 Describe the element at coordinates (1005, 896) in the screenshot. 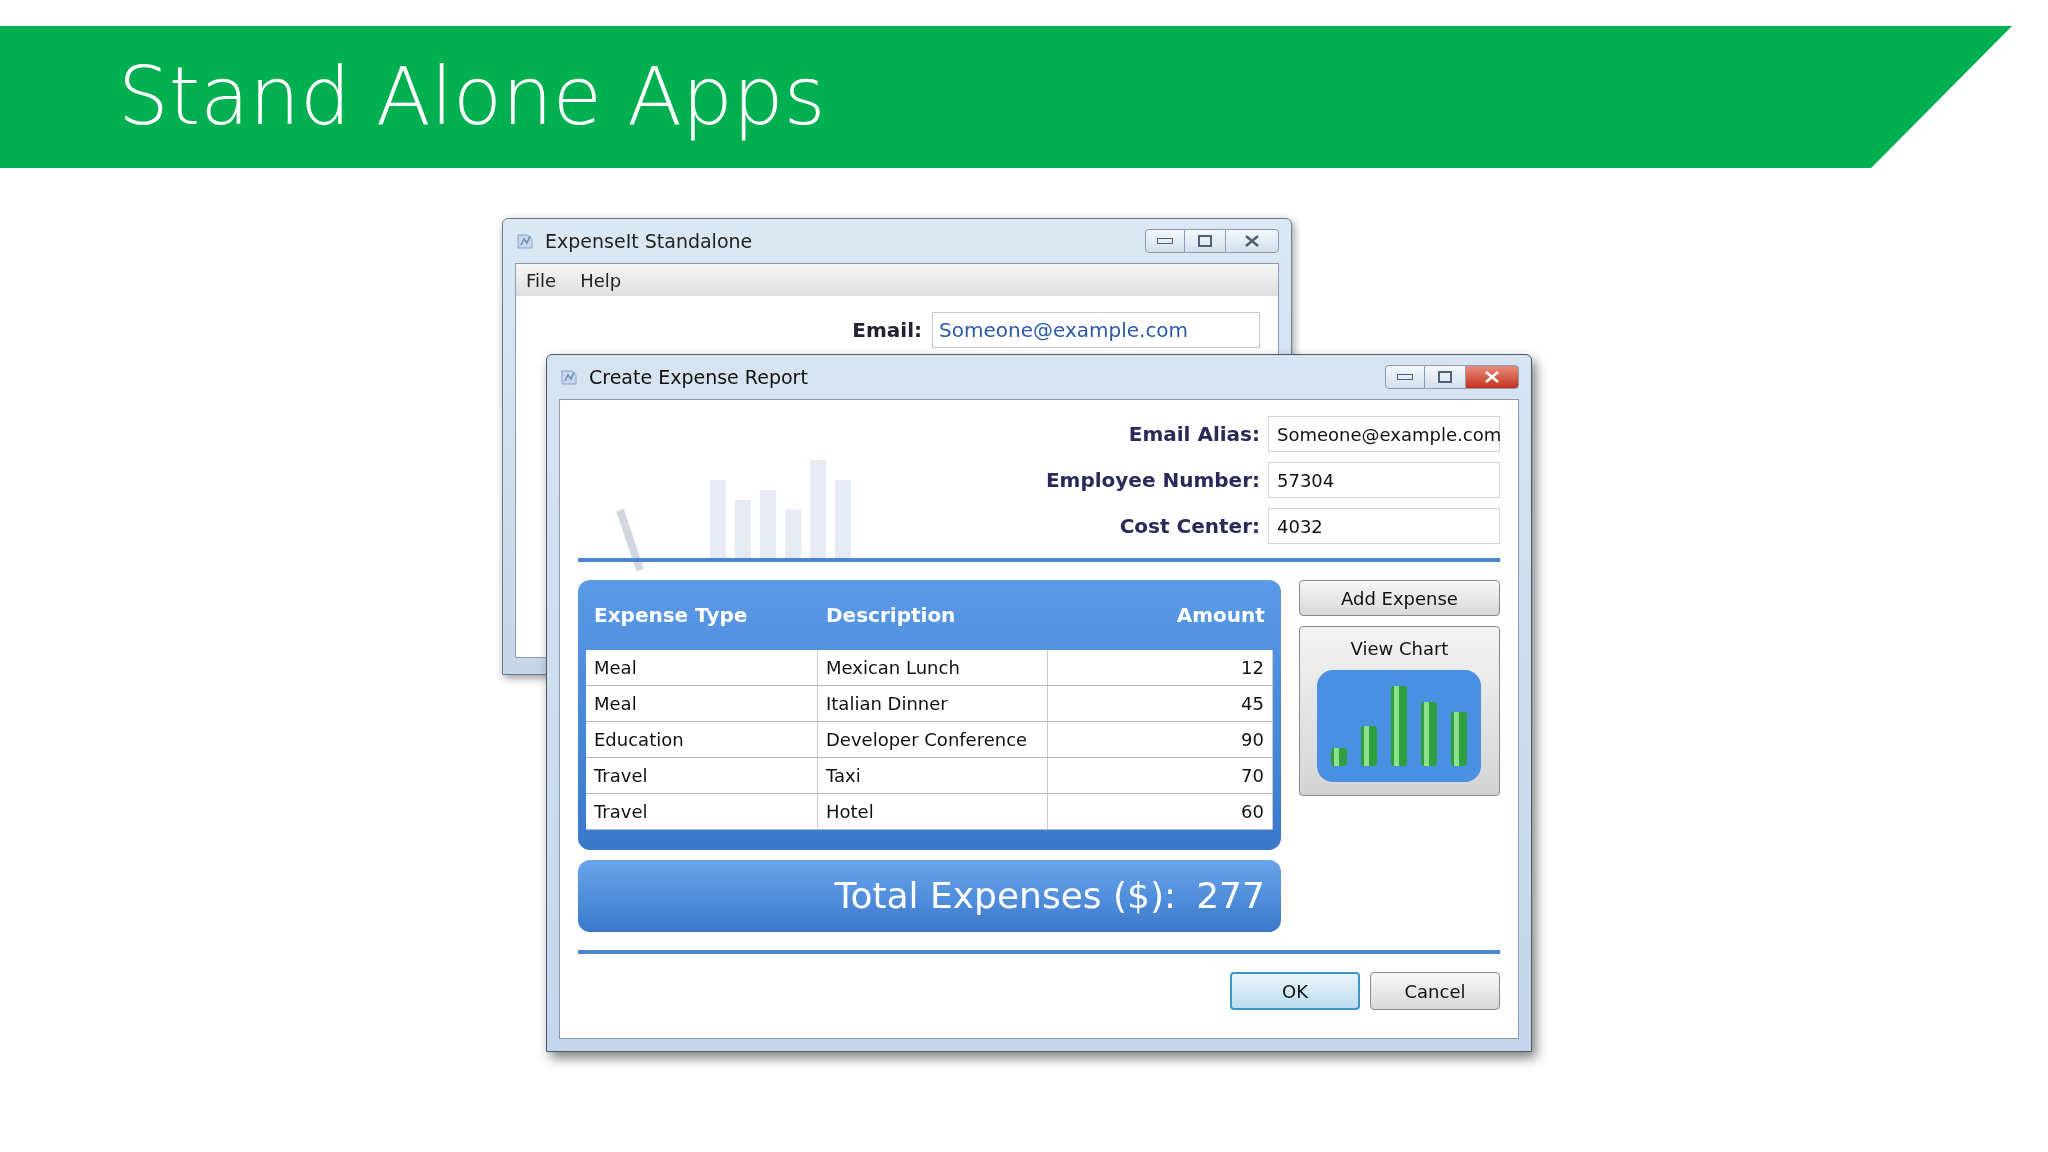

I see `total-label: Total Expenses ($):` at that location.